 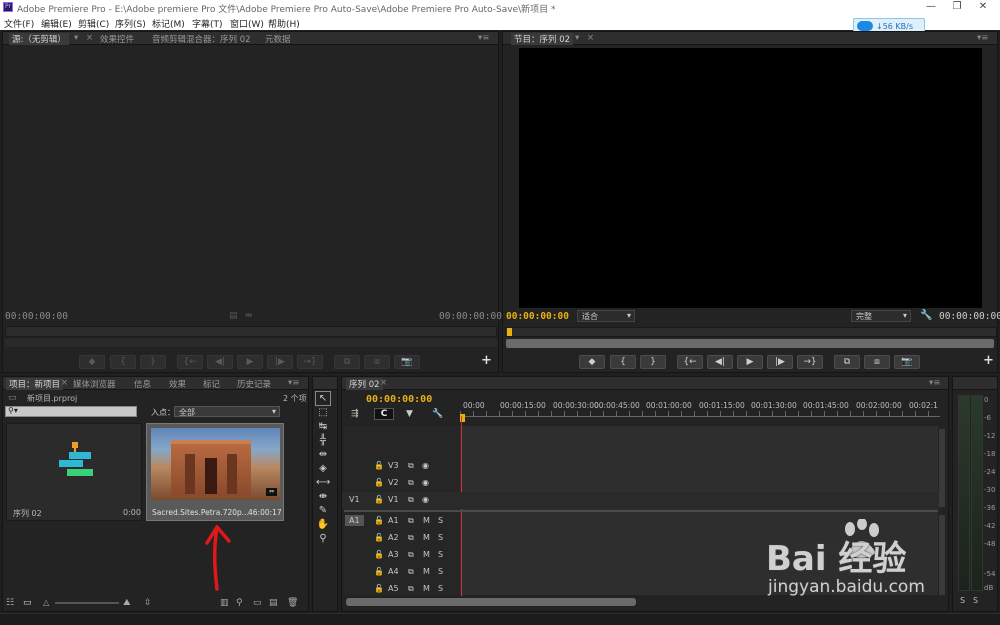 What do you see at coordinates (280, 362) in the screenshot?
I see `source-step-forward-button: |▶` at bounding box center [280, 362].